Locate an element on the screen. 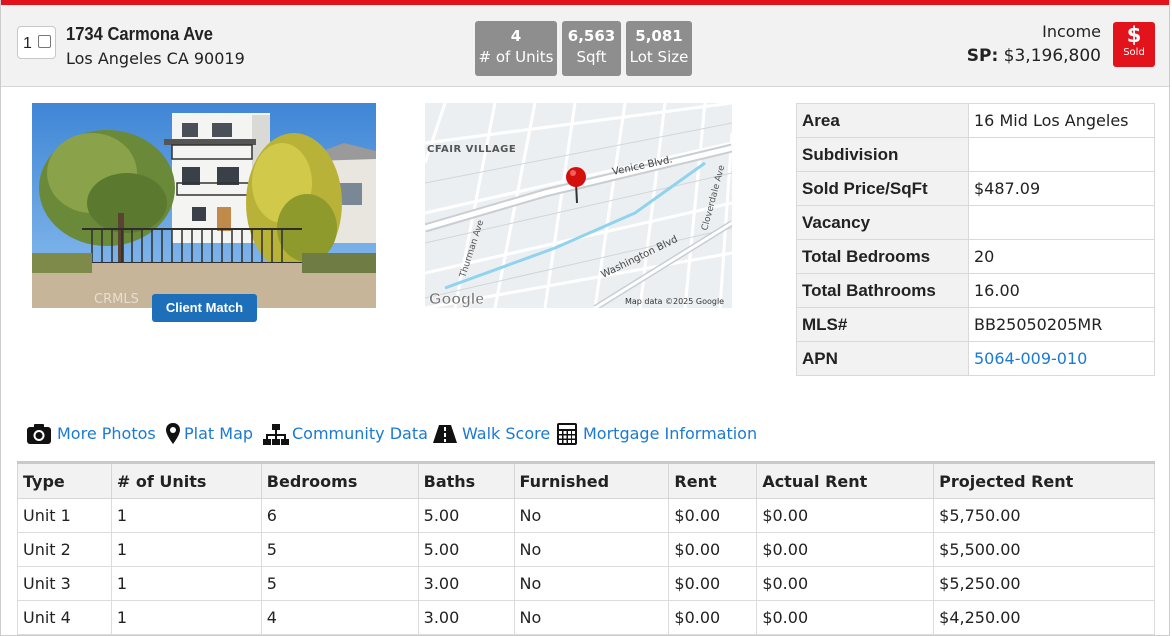  address-street: 1734 Carmona Ave is located at coordinates (139, 34).